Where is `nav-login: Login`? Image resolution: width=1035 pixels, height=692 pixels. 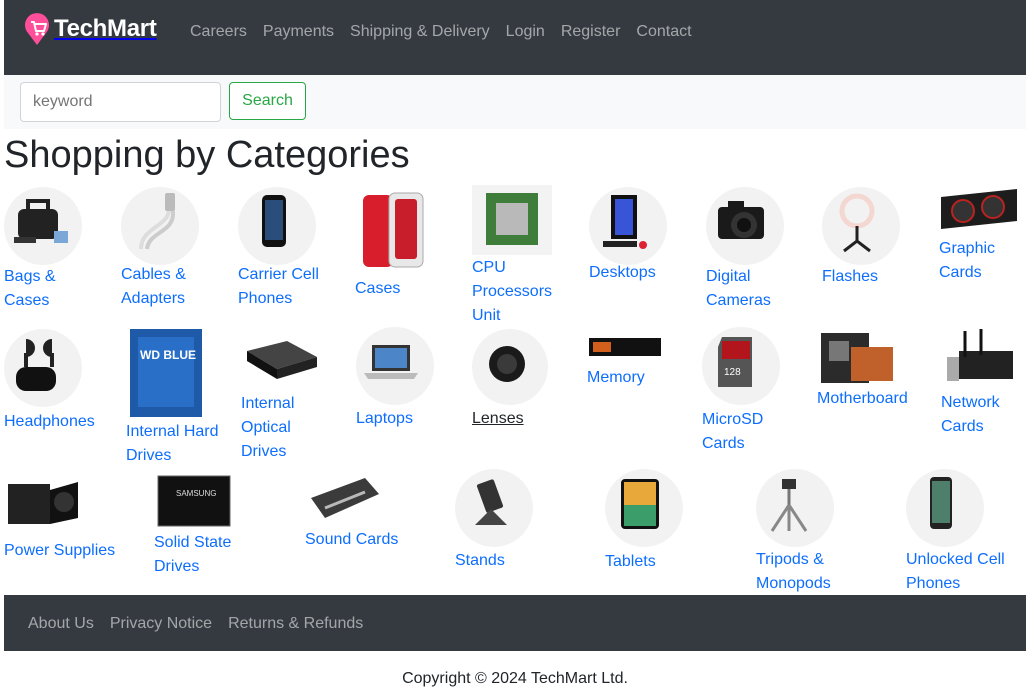
nav-login: Login is located at coordinates (525, 32).